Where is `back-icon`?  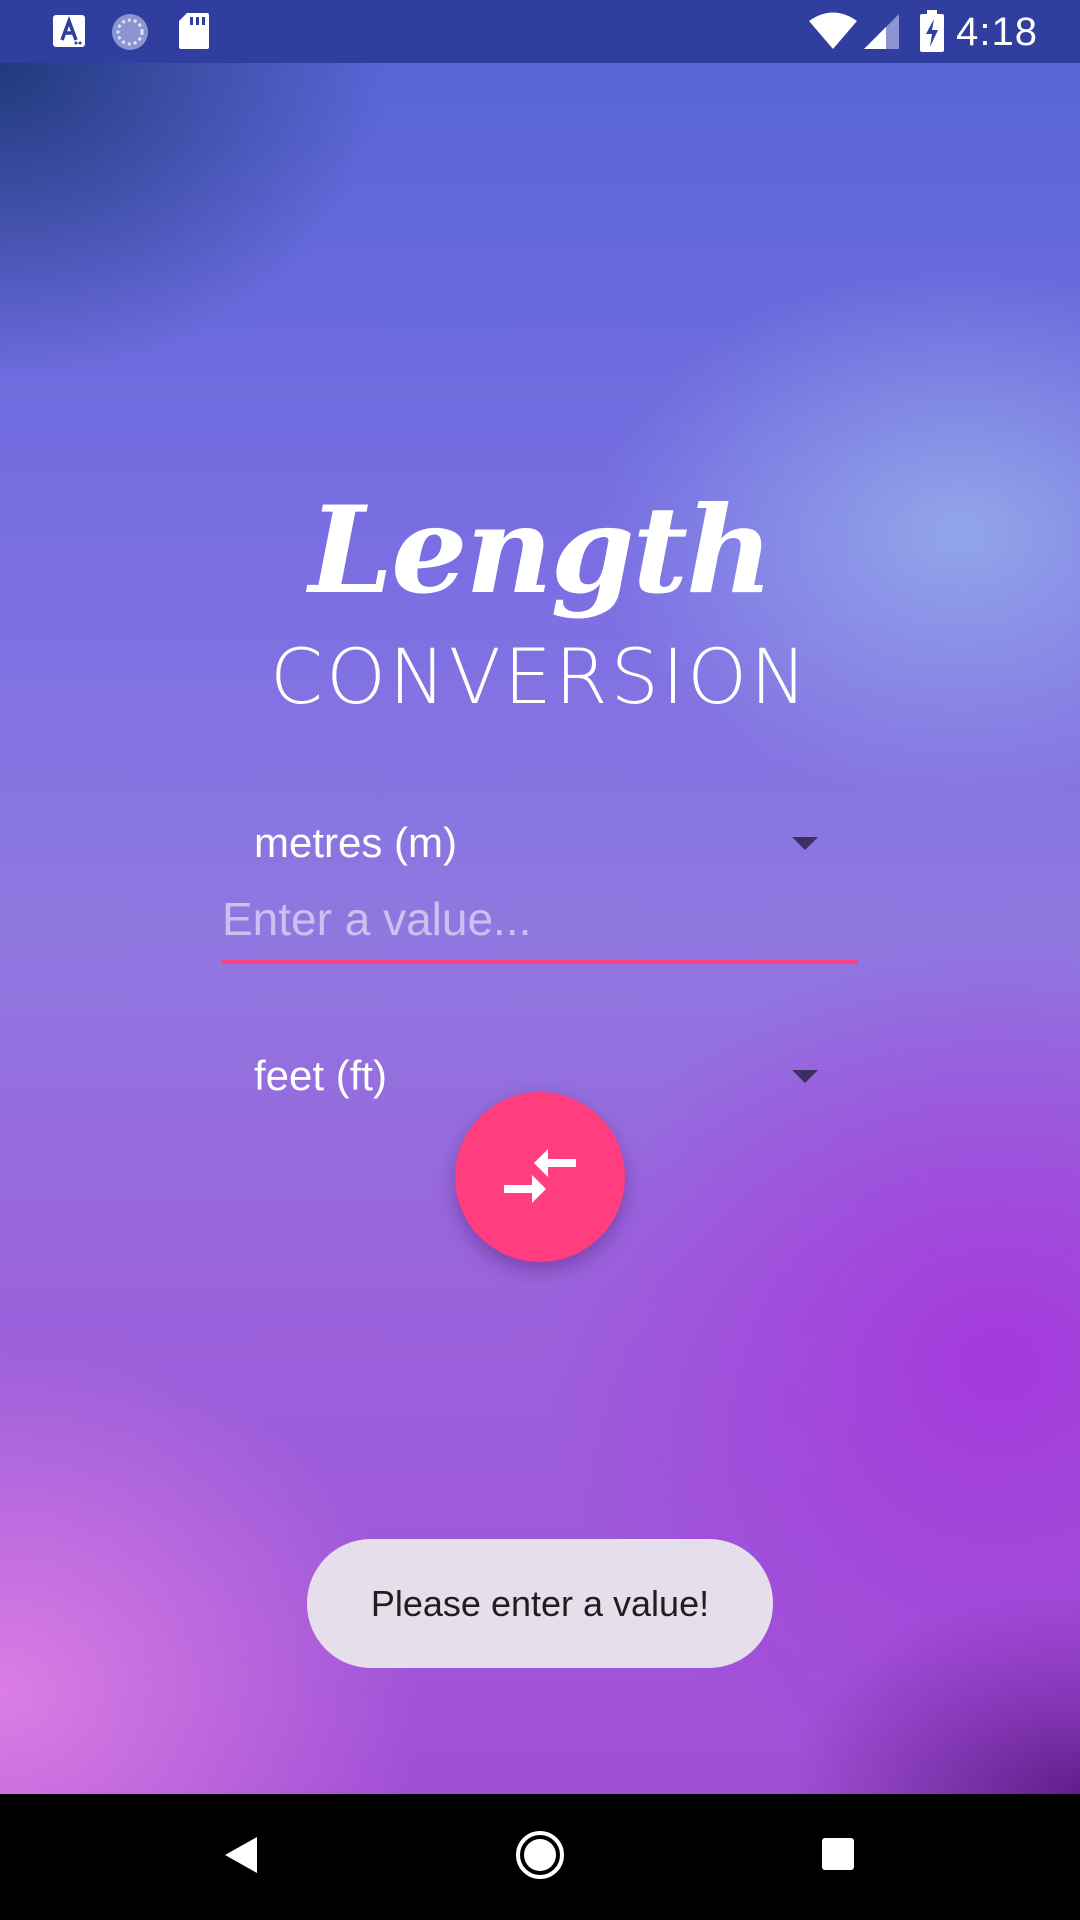 back-icon is located at coordinates (241, 1857).